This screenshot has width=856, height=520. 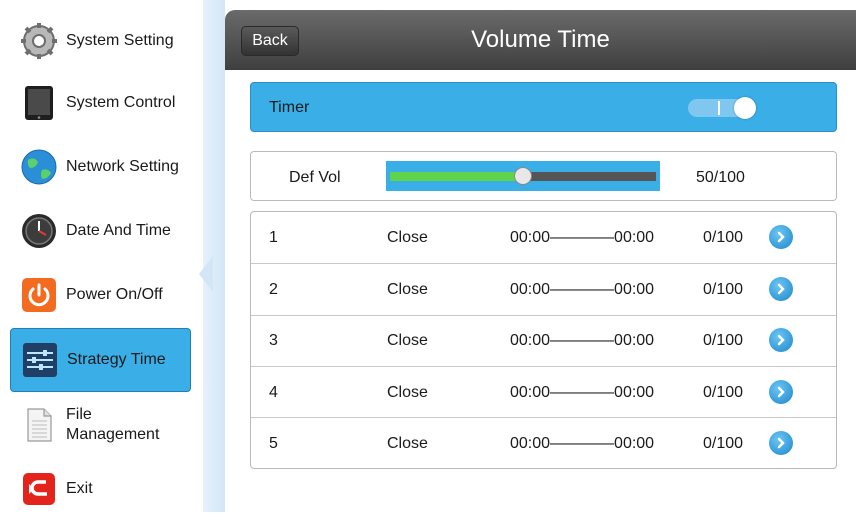 What do you see at coordinates (315, 177) in the screenshot?
I see `default-volume-label: Def Vol` at bounding box center [315, 177].